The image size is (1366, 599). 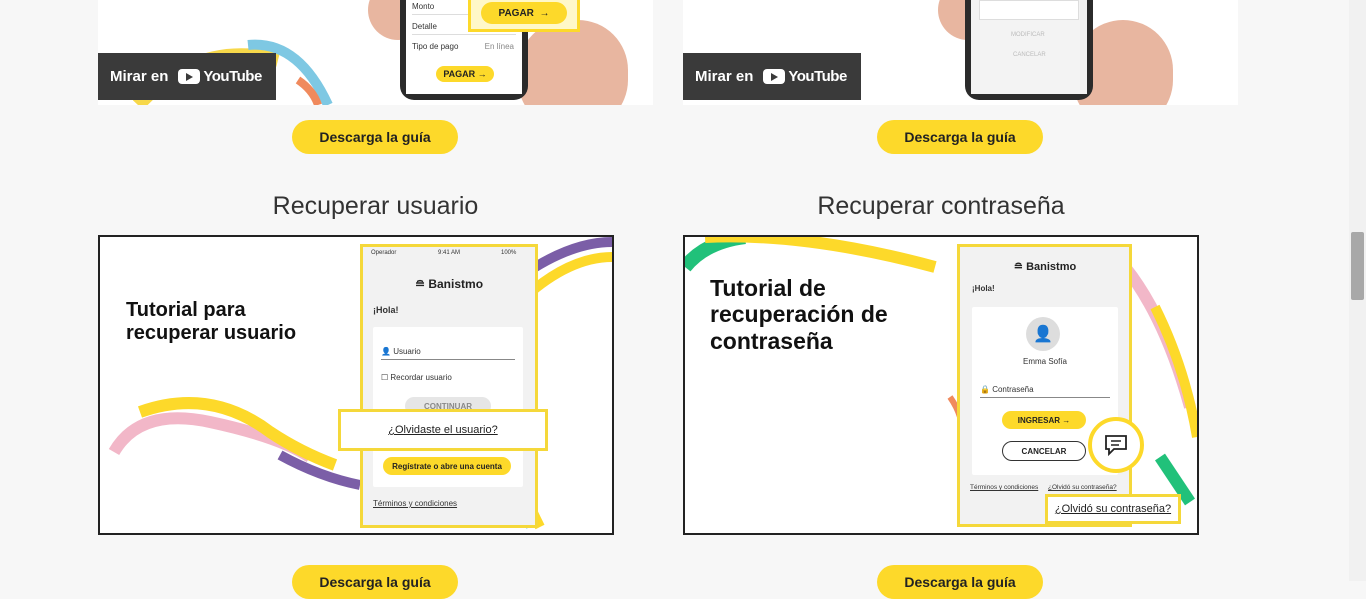 I want to click on section-title: Recuperar usuario, so click(x=375, y=206).